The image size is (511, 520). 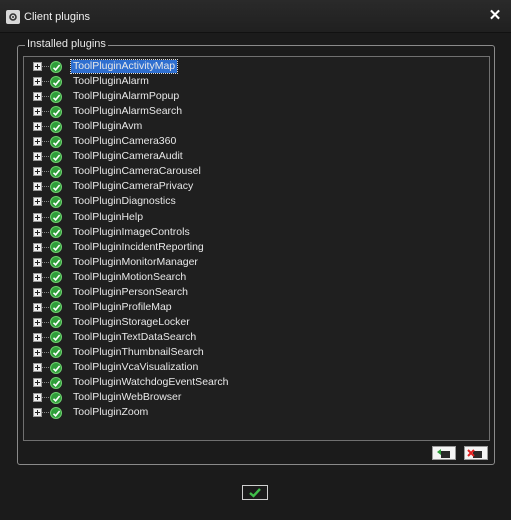 What do you see at coordinates (256, 217) in the screenshot?
I see `tree-row: ToolPluginHelp` at bounding box center [256, 217].